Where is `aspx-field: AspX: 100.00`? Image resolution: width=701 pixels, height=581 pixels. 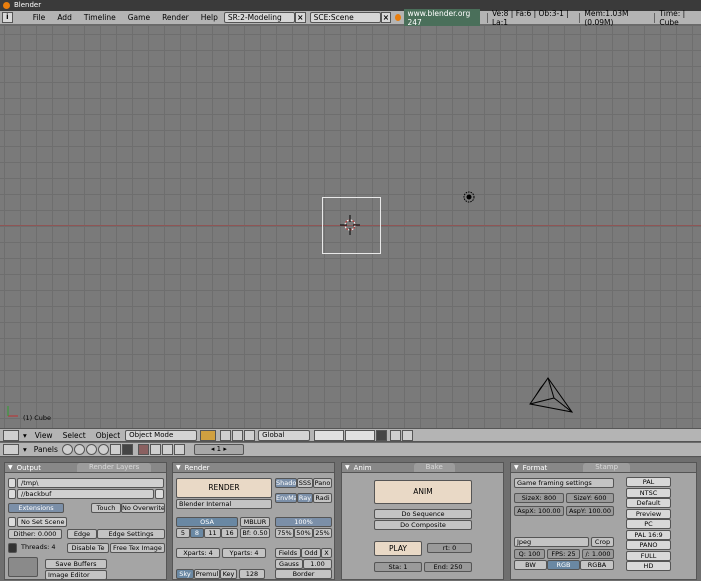 aspx-field: AspX: 100.00 is located at coordinates (539, 511).